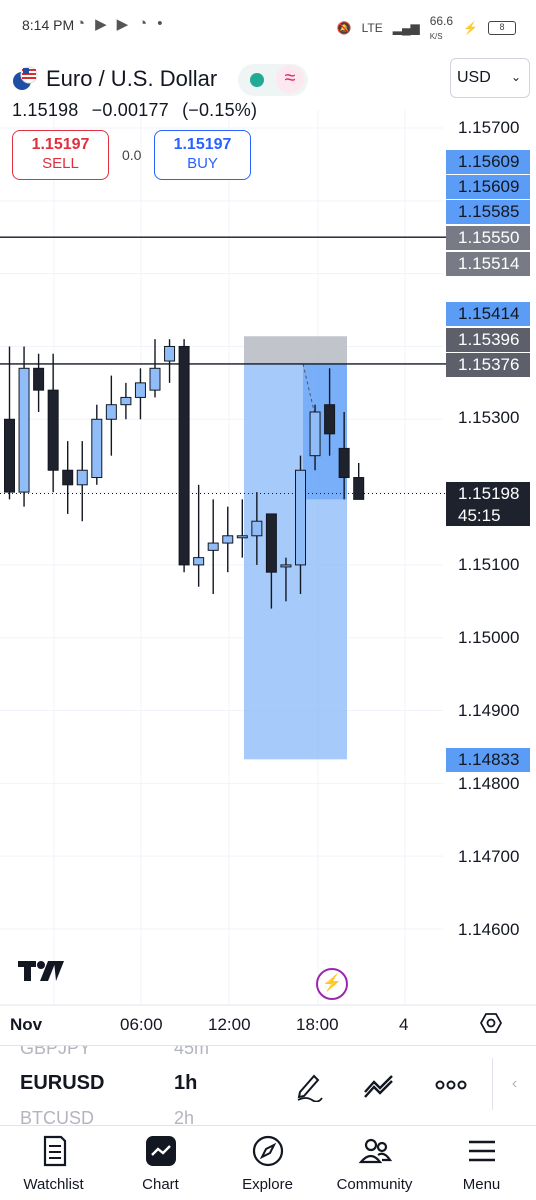 Image resolution: width=536 pixels, height=1200 pixels. I want to click on nav-chart: Chart, so click(160, 1163).